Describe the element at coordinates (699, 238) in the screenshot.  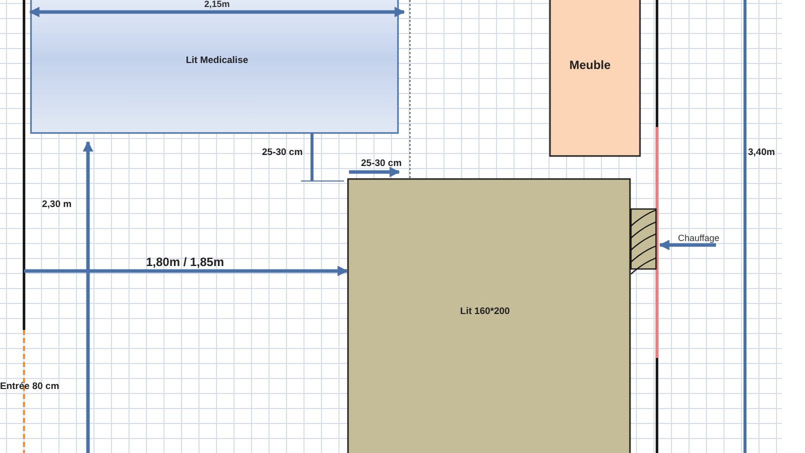
I see `heater-label: Chauffage` at that location.